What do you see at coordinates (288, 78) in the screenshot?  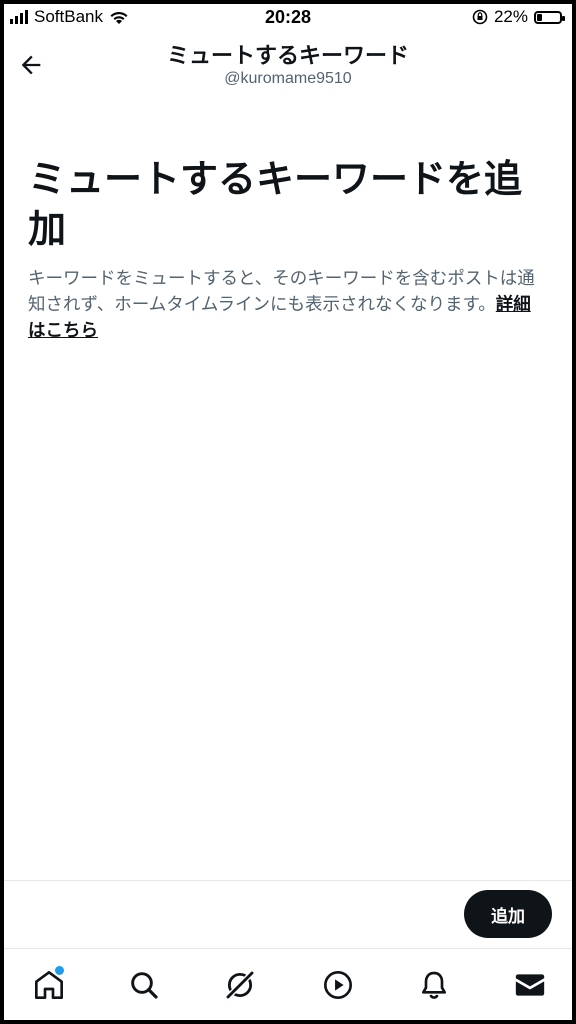 I see `account-username: @kuromame9510` at bounding box center [288, 78].